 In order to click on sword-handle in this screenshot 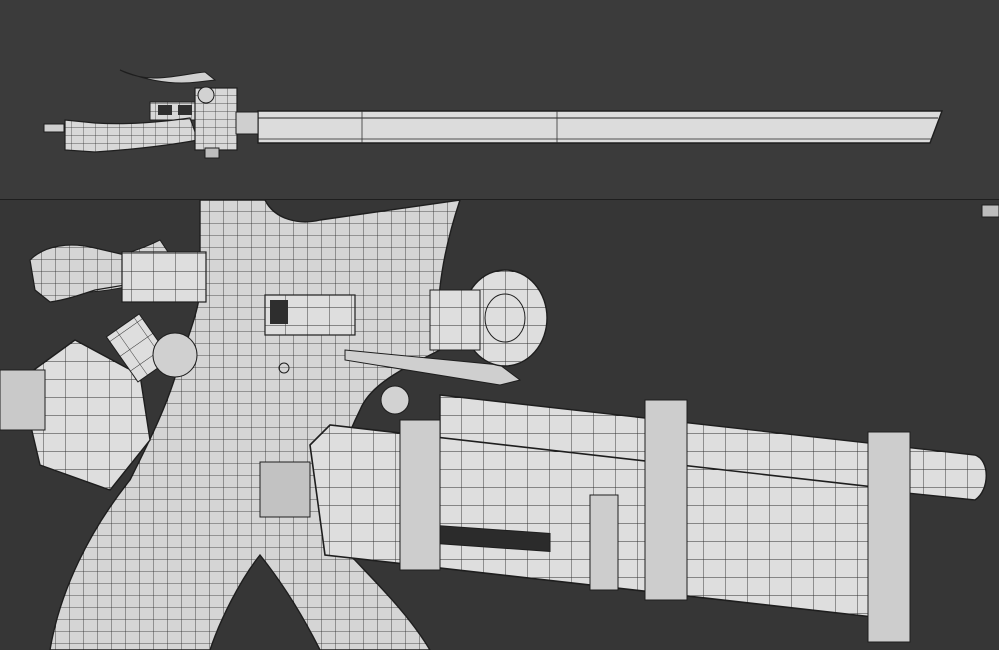, I will do `click(151, 114)`.